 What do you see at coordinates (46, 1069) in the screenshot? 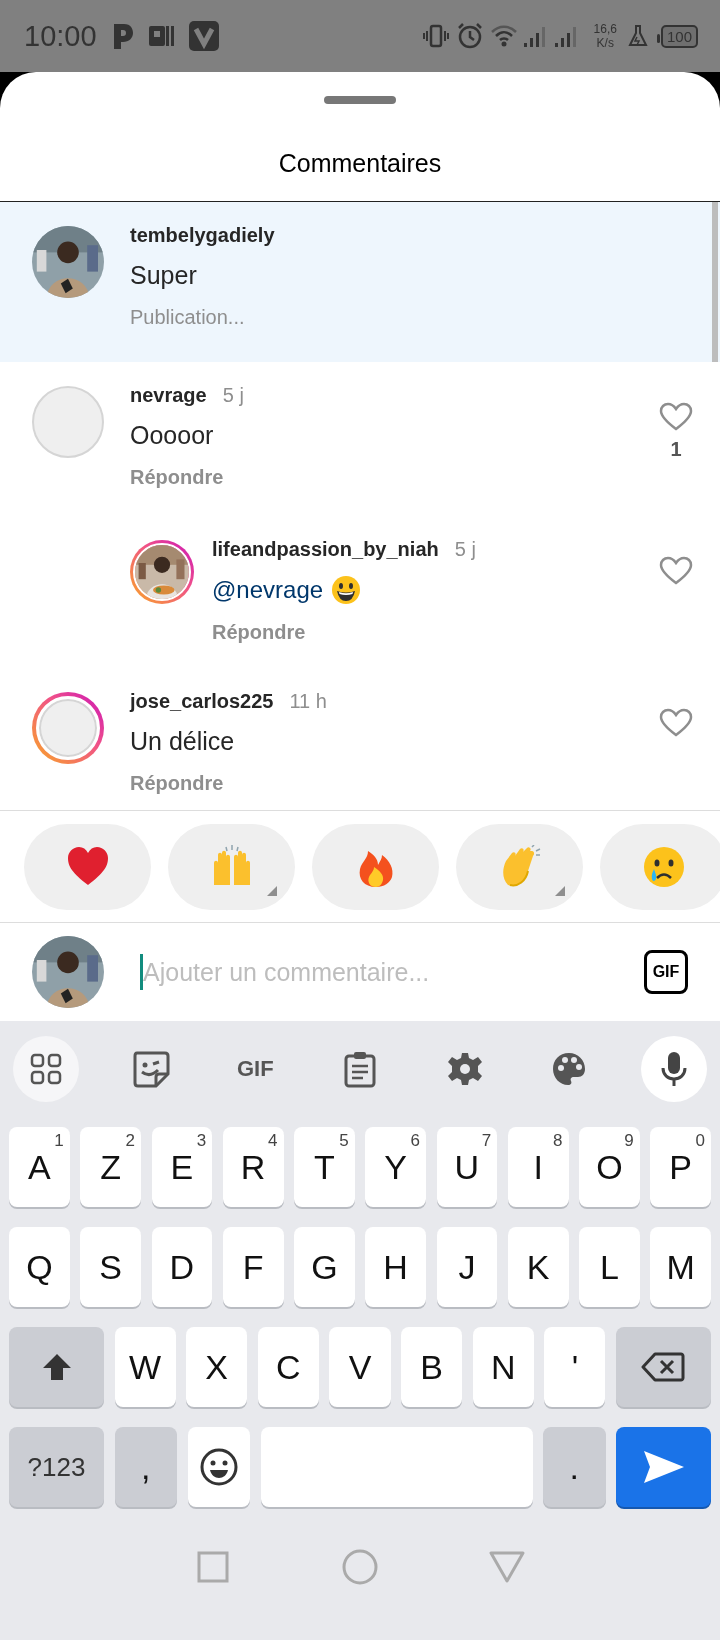
I see `grid-icon` at bounding box center [46, 1069].